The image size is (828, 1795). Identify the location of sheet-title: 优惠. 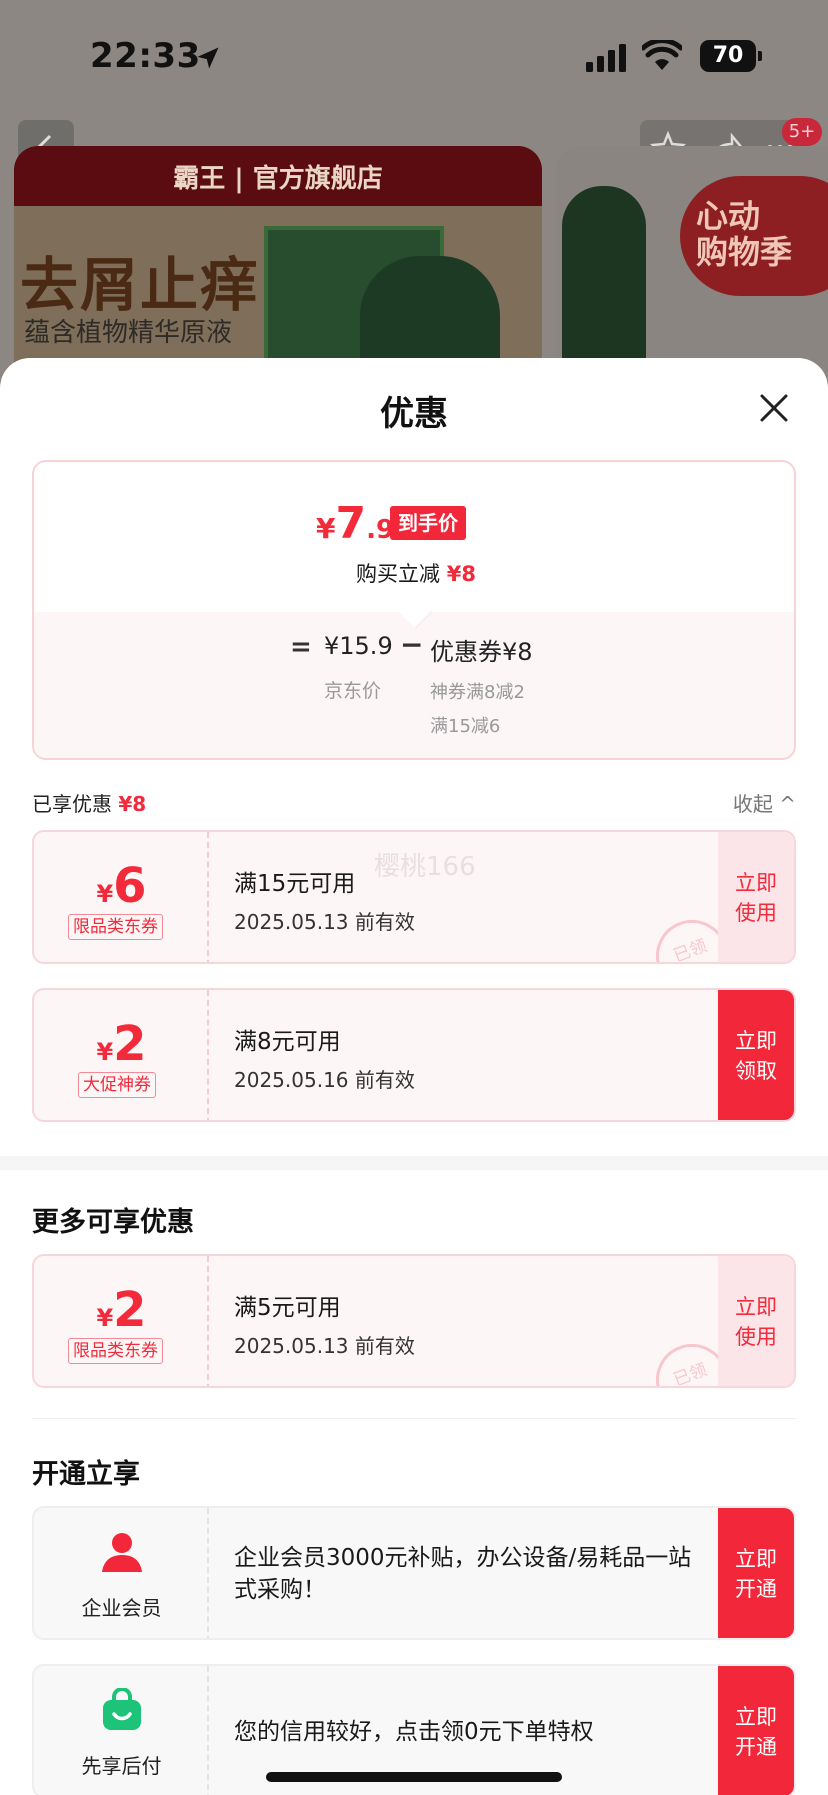
(414, 414).